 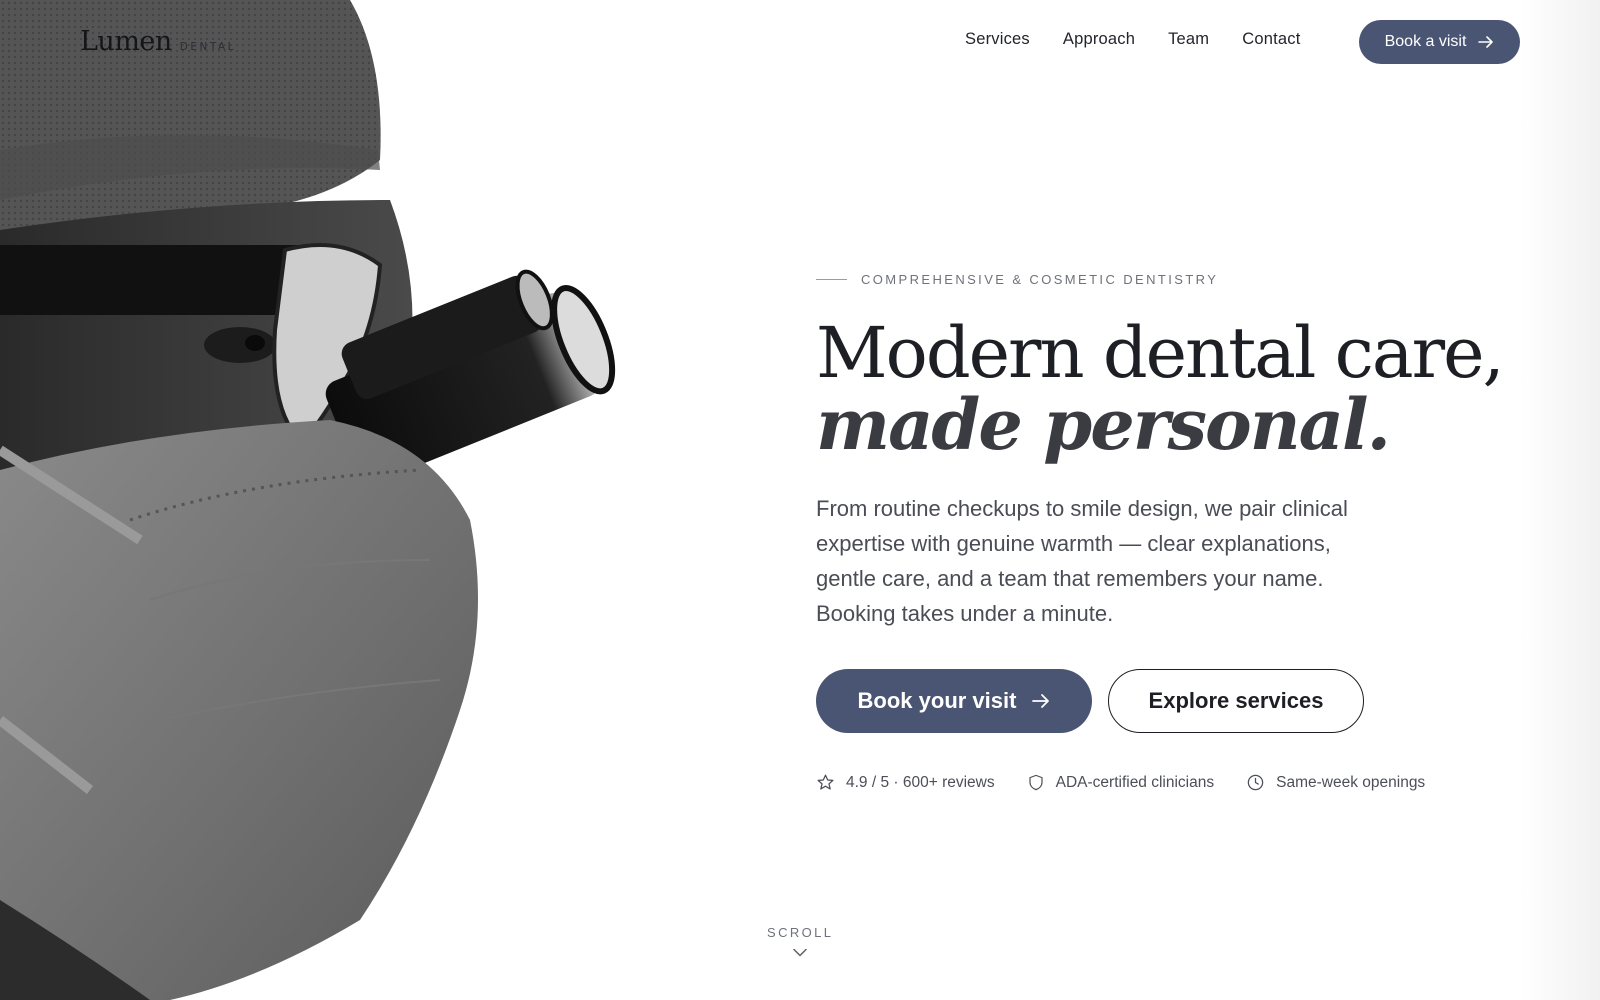 I want to click on eyebrow: COMPREHENSIVE & COSMETIC DENTISTRY, so click(x=1156, y=279).